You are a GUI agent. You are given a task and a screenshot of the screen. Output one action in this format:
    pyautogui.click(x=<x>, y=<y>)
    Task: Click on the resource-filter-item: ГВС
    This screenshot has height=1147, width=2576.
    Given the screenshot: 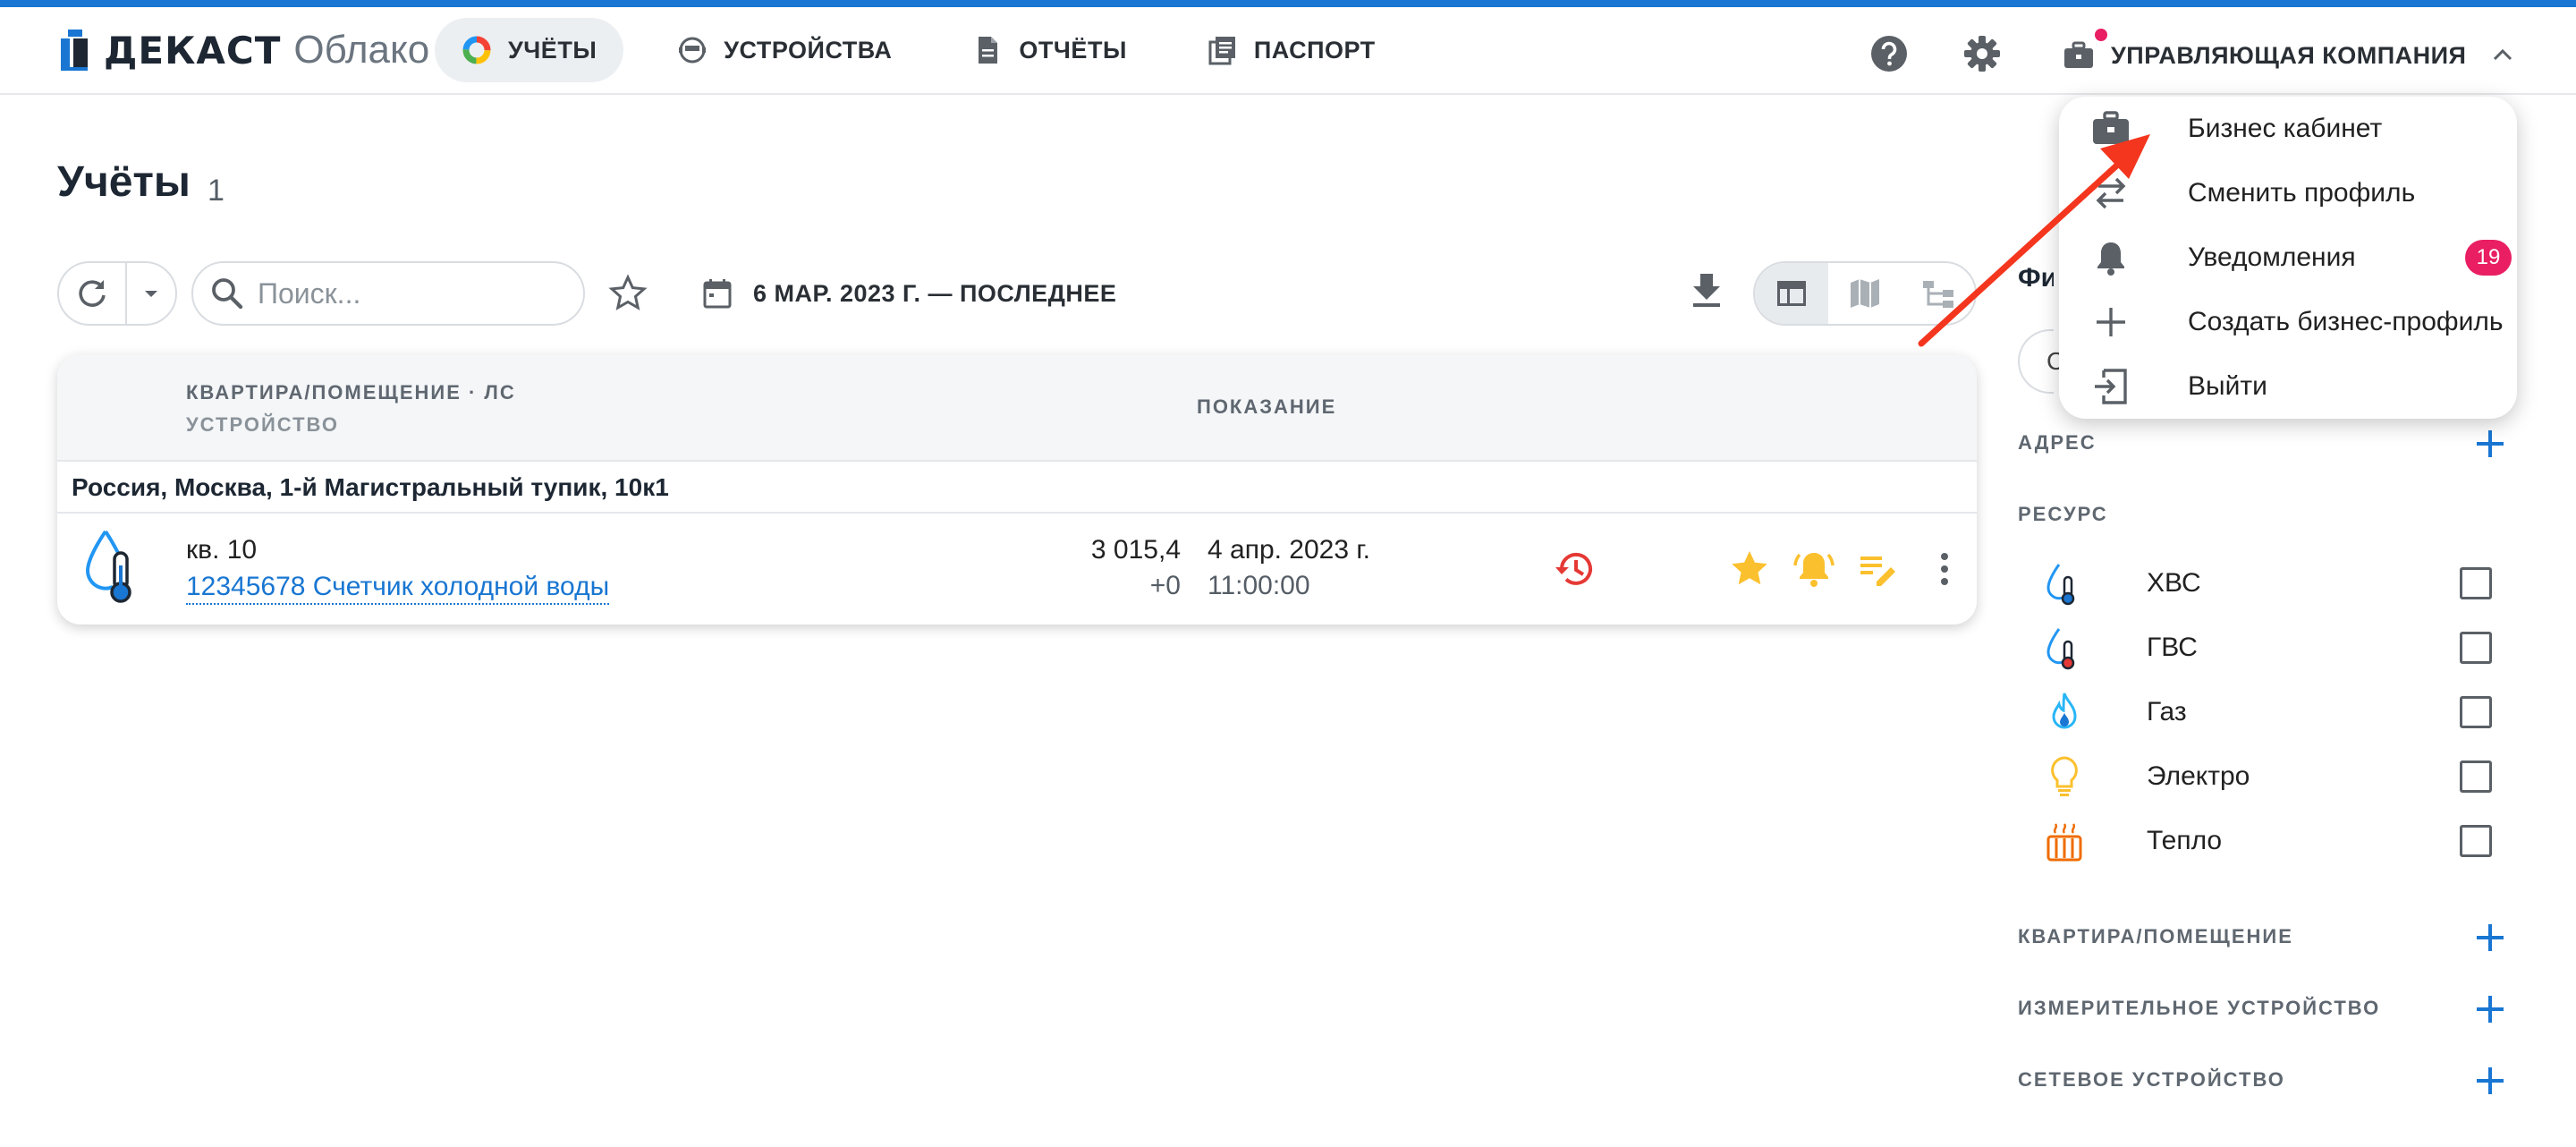 What is the action you would take?
    pyautogui.click(x=2282, y=648)
    